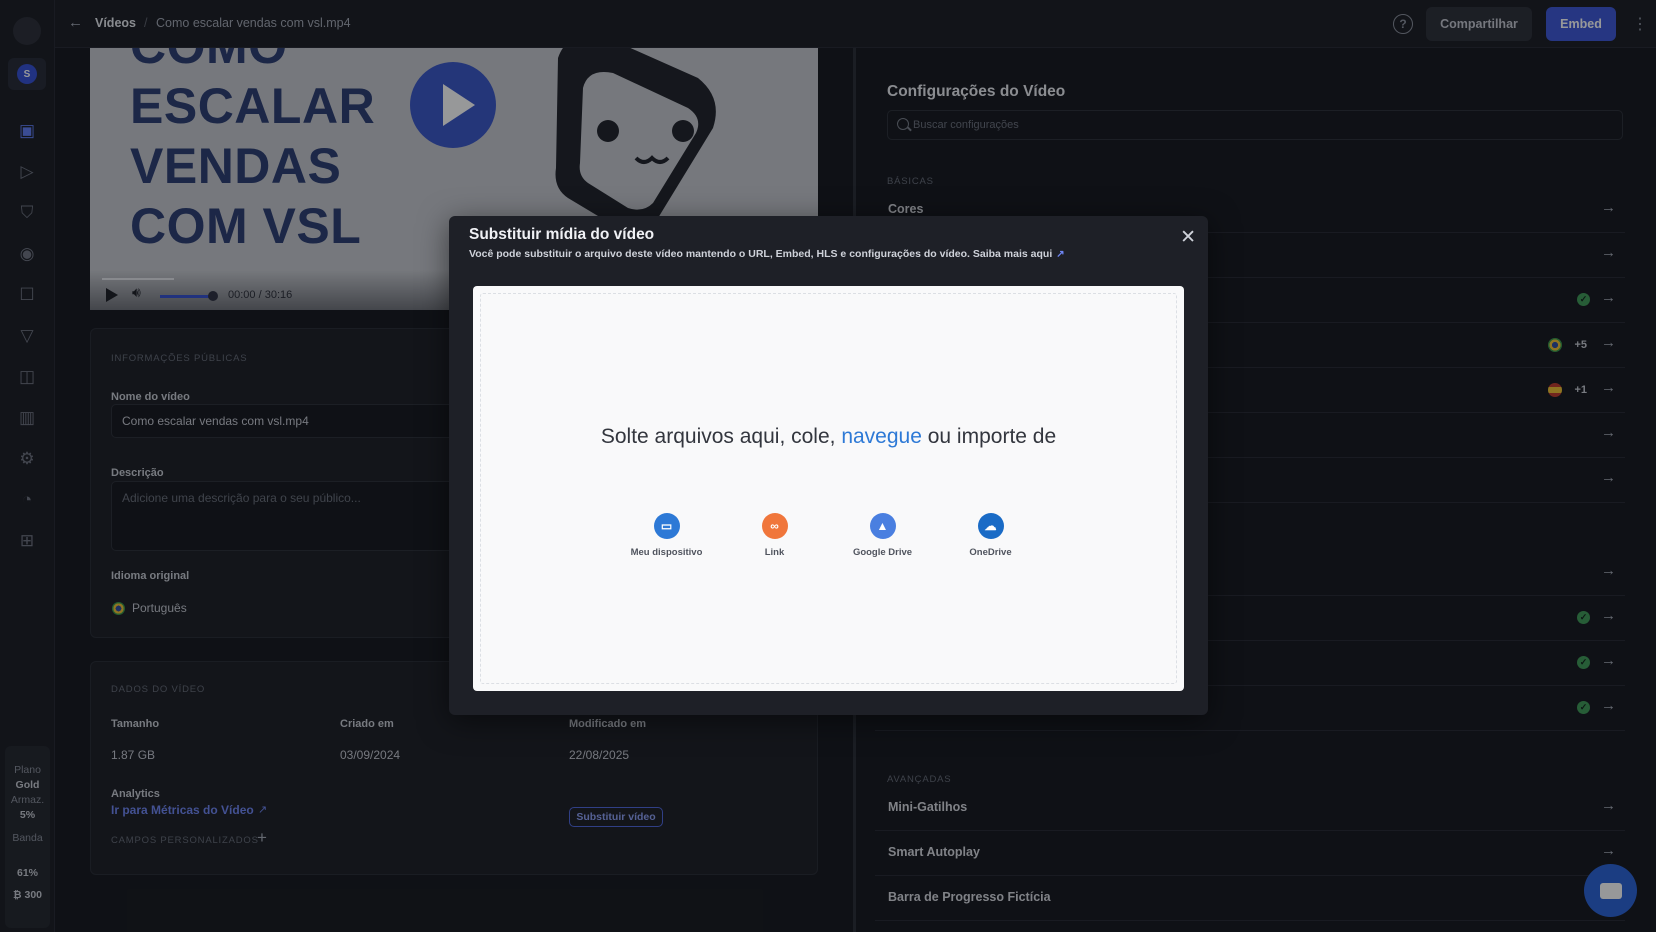 The image size is (1656, 932). I want to click on import-source-label: OneDrive, so click(990, 552).